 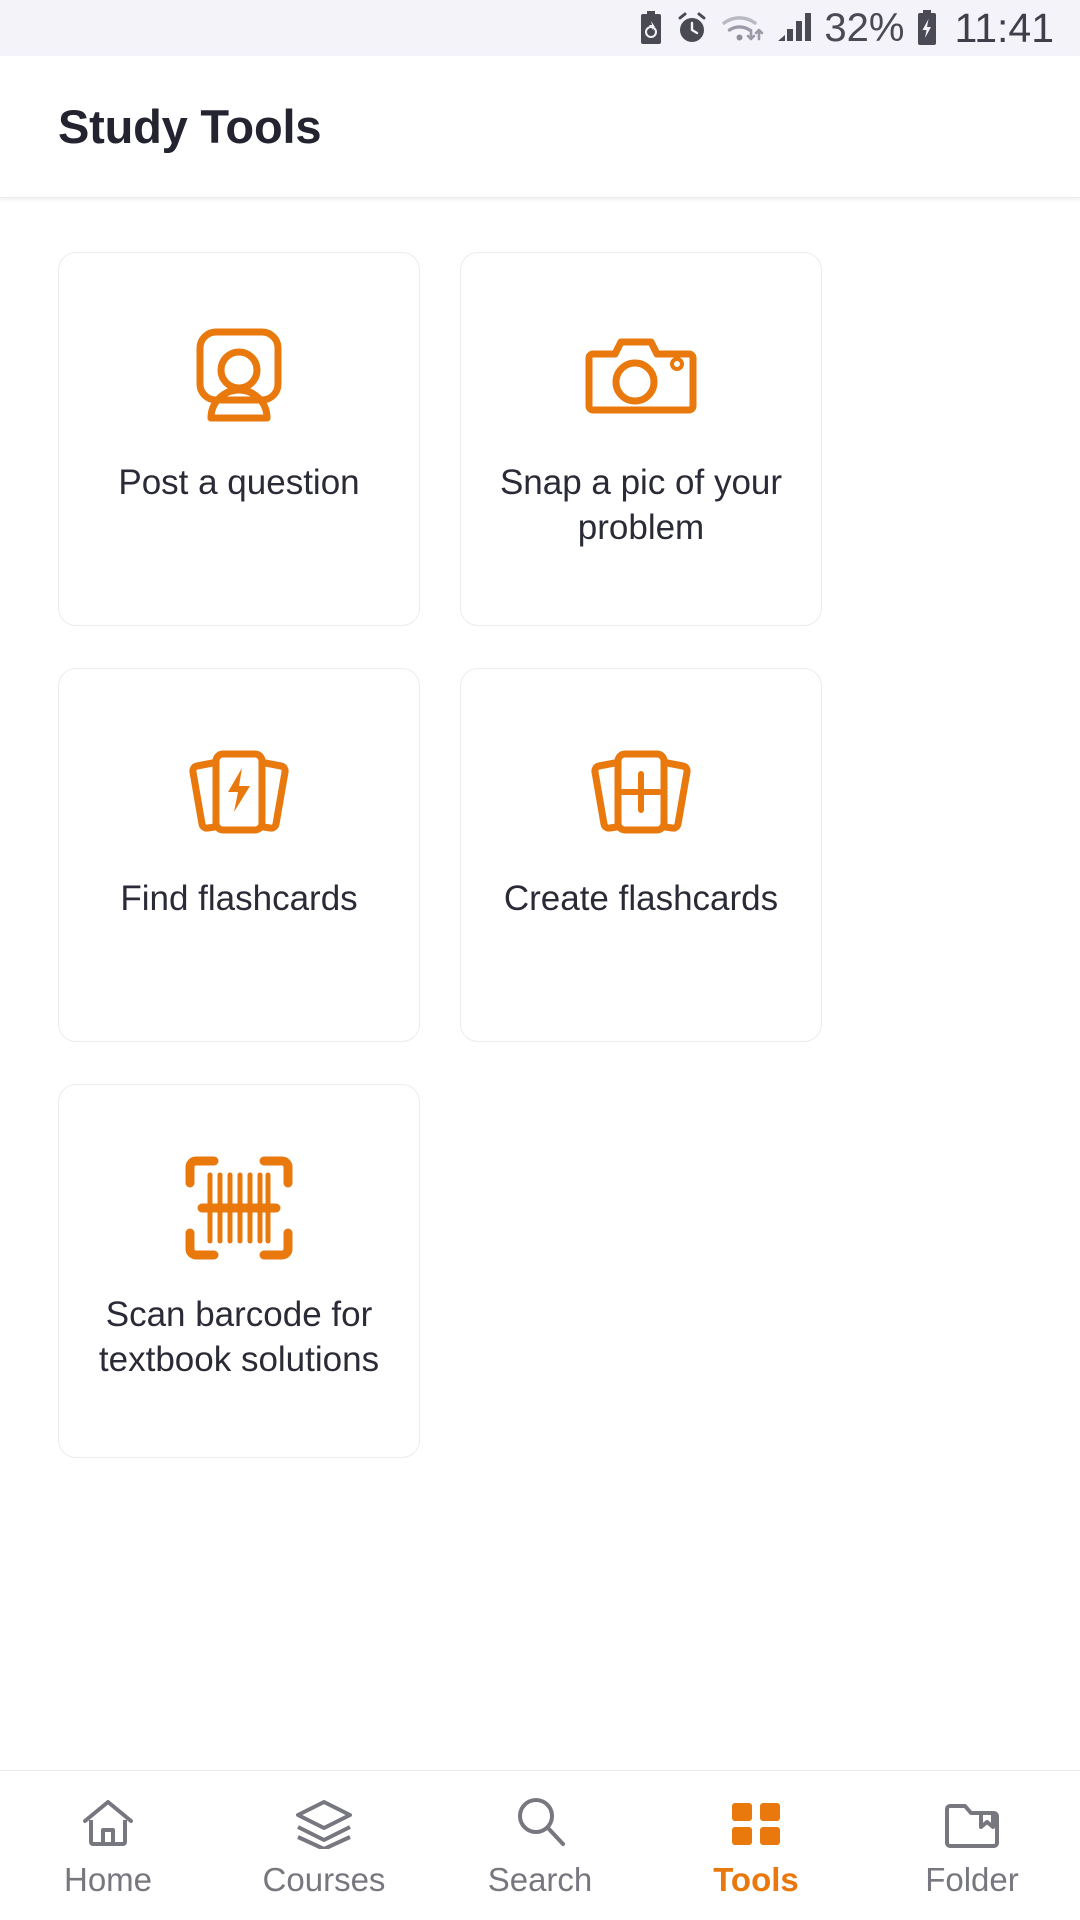 What do you see at coordinates (108, 1821) in the screenshot?
I see `home-icon` at bounding box center [108, 1821].